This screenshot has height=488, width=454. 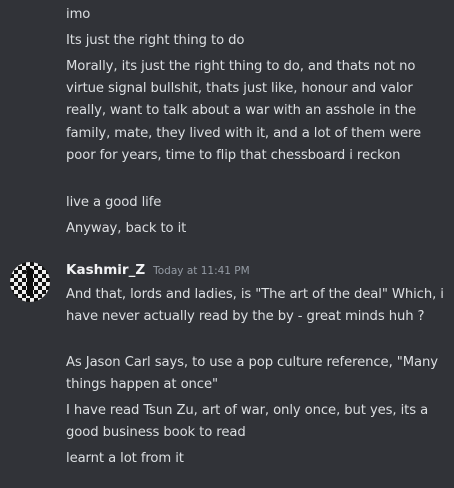 I want to click on message-text: live a good life, so click(x=114, y=202).